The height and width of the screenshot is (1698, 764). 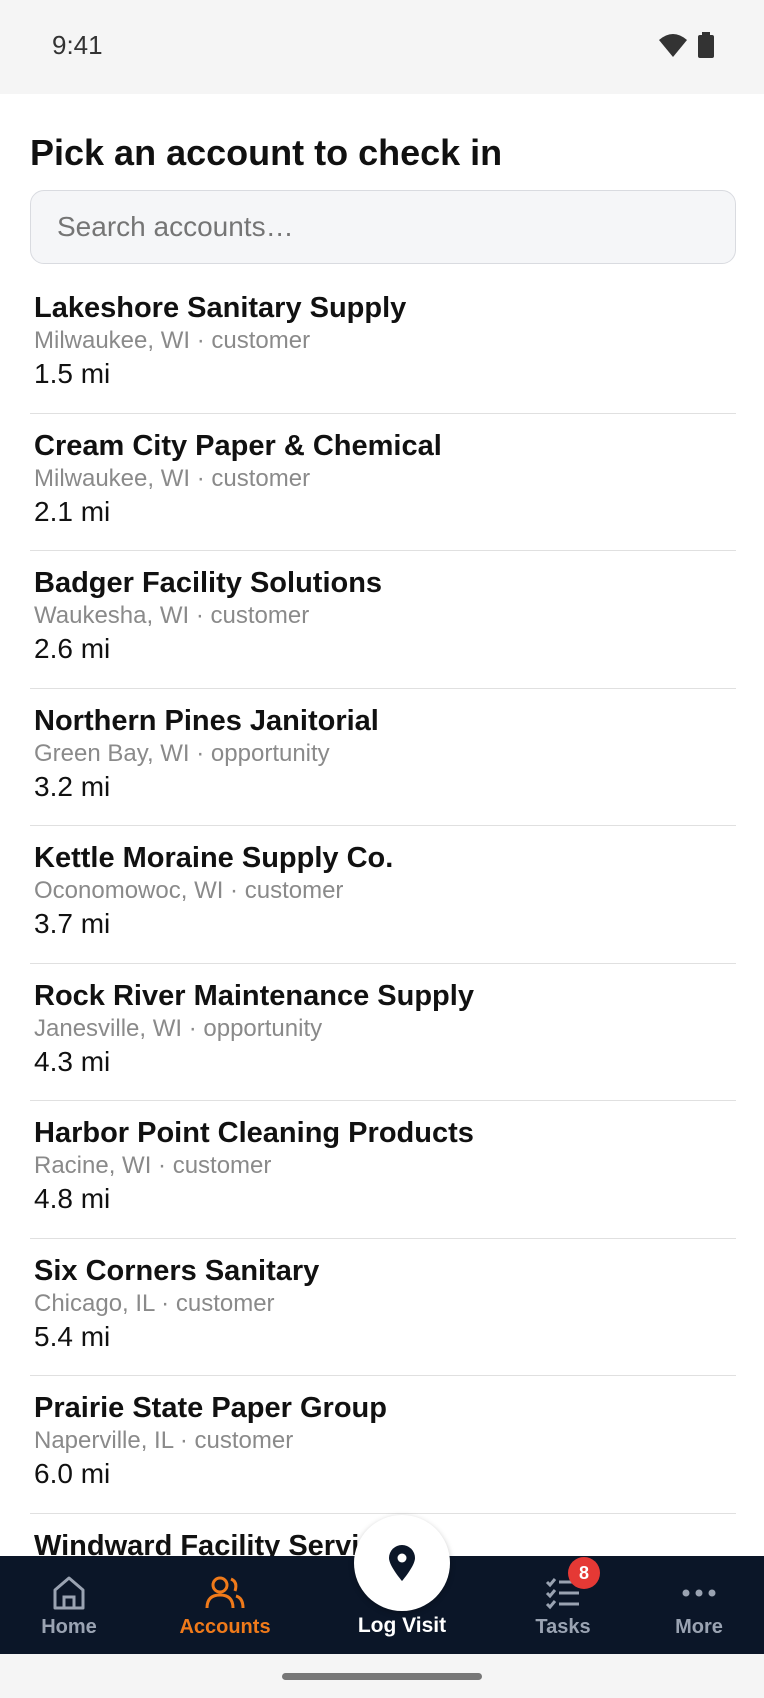 What do you see at coordinates (72, 786) in the screenshot?
I see `account-distance: 3.2 mi` at bounding box center [72, 786].